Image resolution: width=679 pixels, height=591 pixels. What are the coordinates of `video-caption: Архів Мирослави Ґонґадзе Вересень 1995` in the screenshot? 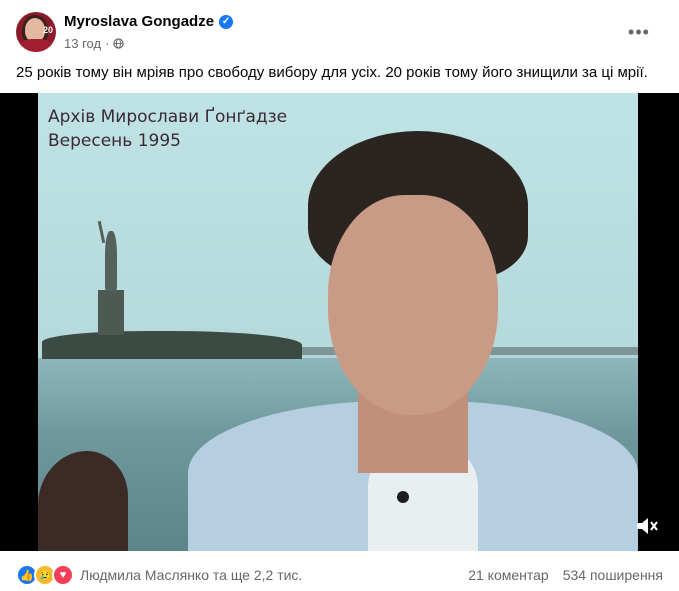 It's located at (167, 129).